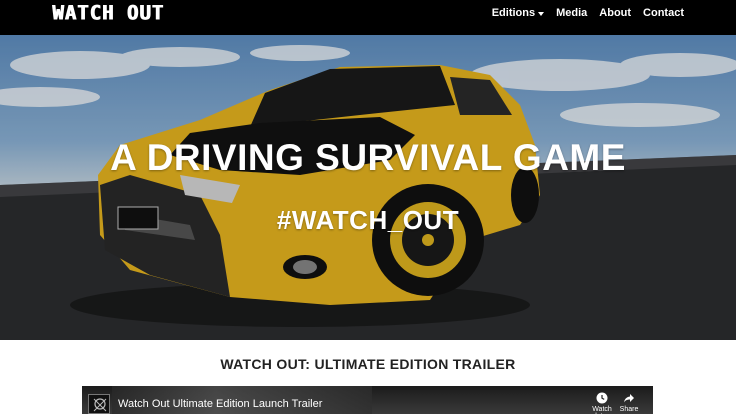 The image size is (736, 414). Describe the element at coordinates (368, 17) in the screenshot. I see `top-navbar: WATCH OUT Editions Media About Contact` at that location.